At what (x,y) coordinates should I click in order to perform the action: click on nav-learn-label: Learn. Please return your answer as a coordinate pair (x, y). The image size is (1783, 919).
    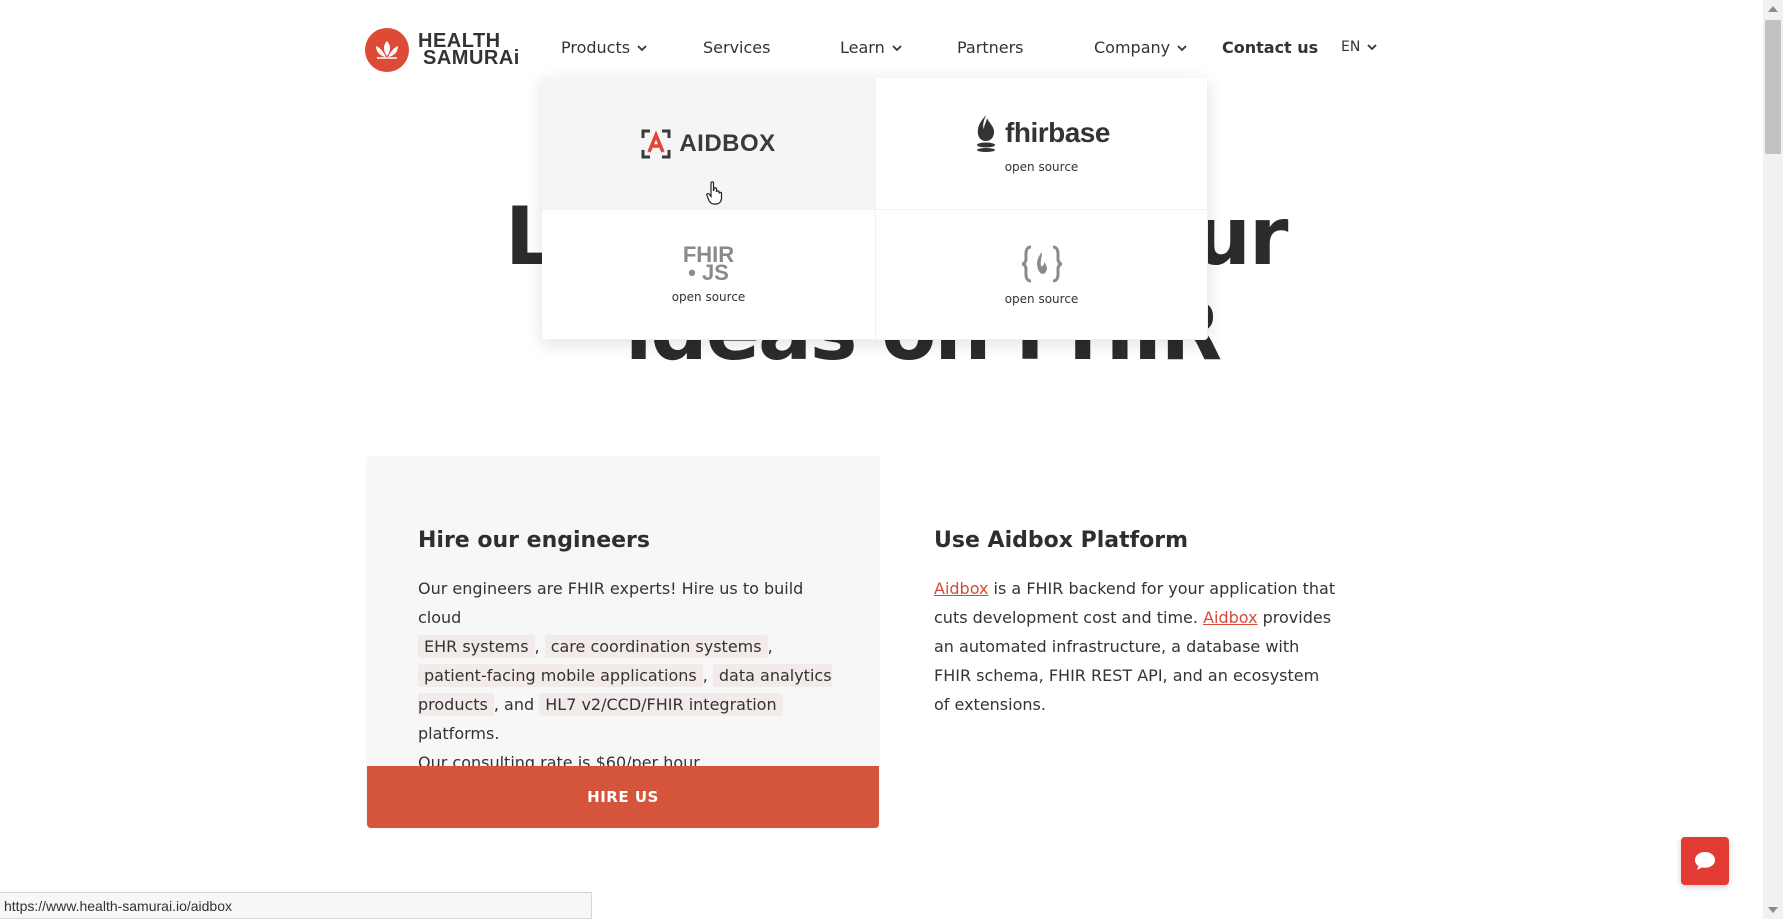
    Looking at the image, I should click on (862, 47).